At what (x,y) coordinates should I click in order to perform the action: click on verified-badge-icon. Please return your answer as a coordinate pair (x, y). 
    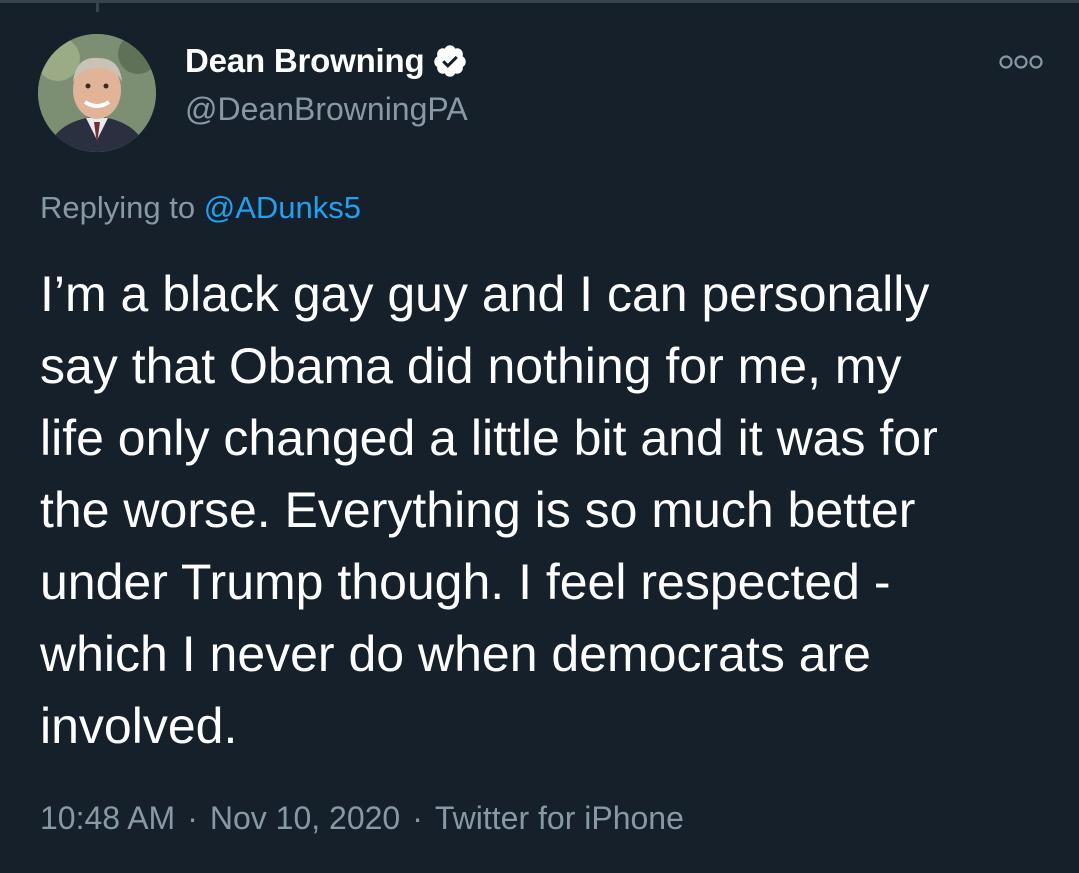
    Looking at the image, I should click on (450, 61).